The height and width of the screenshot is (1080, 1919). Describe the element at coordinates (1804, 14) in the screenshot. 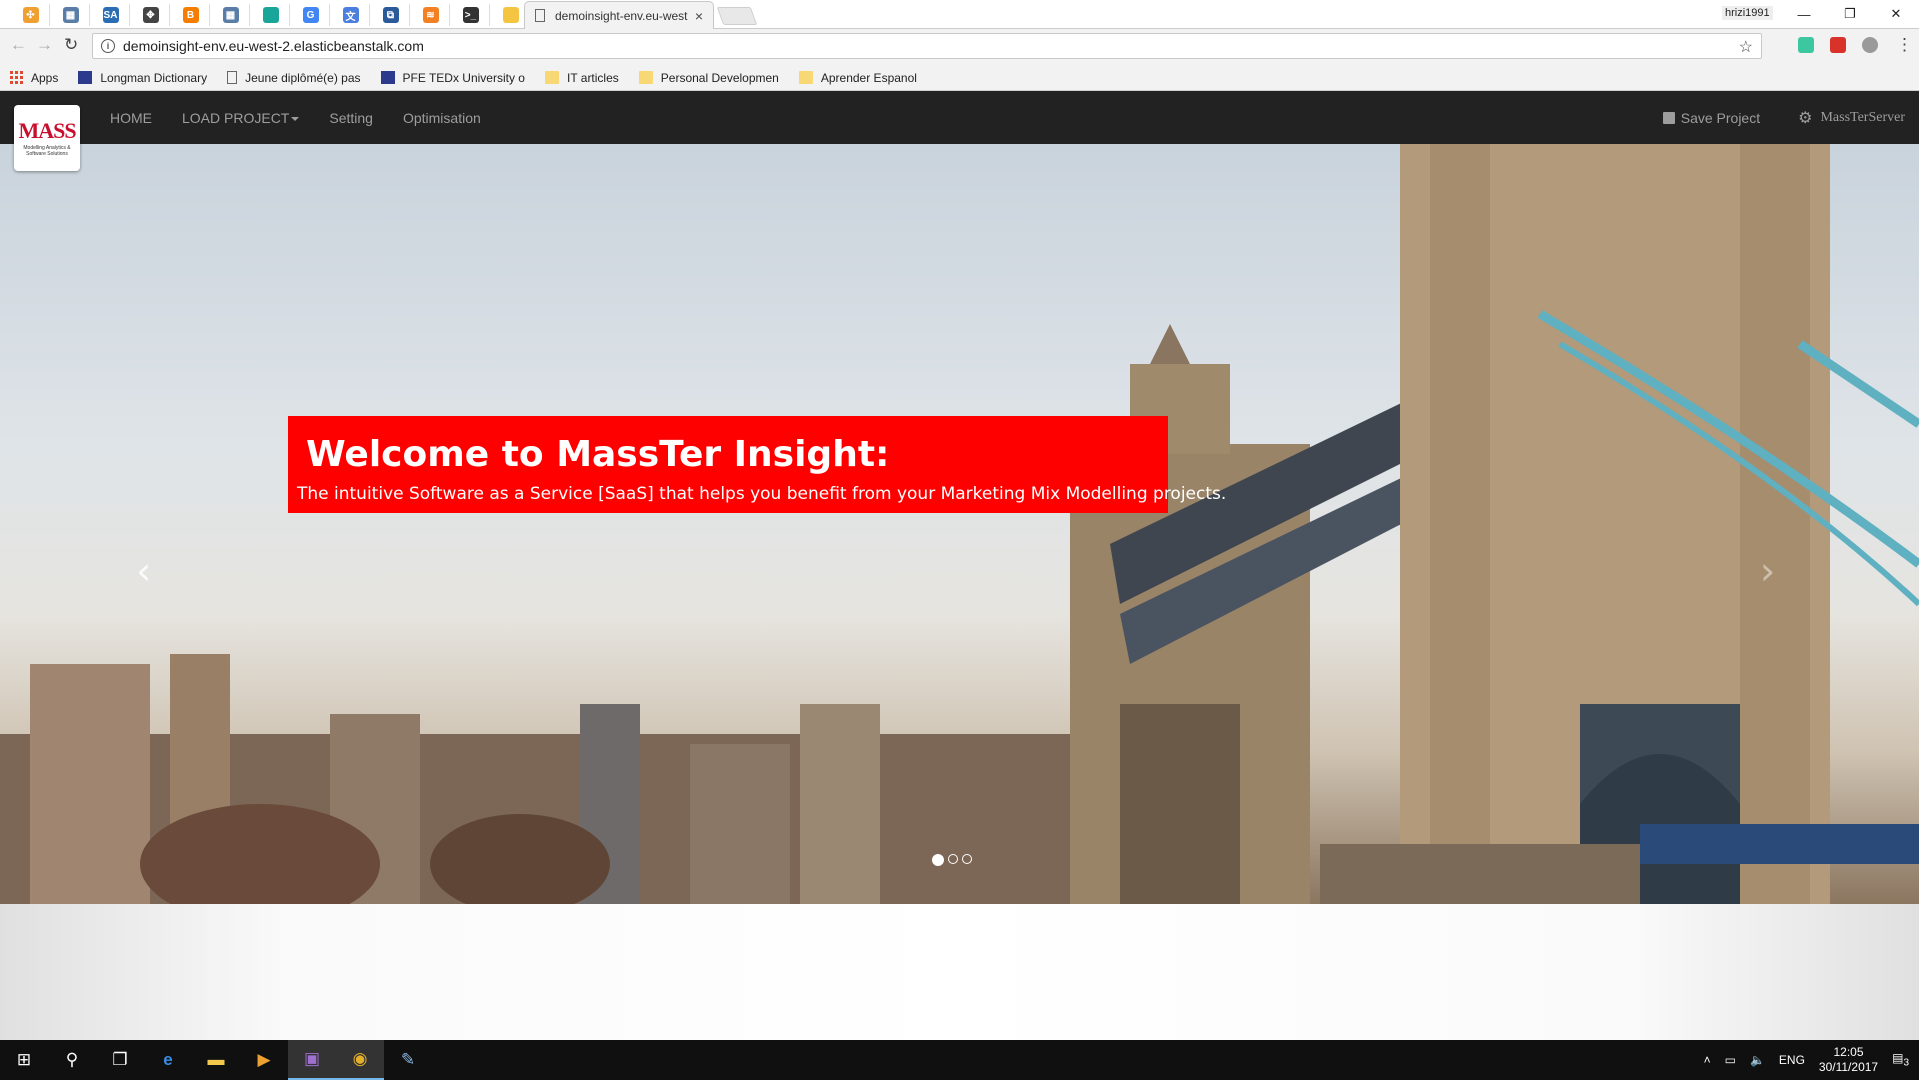

I see `minimize-icon: —` at that location.